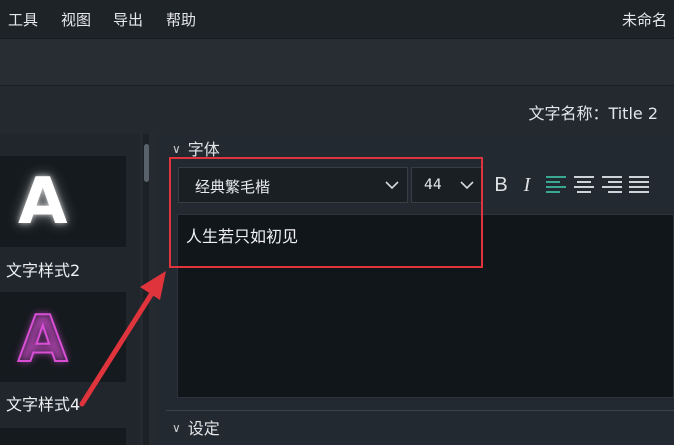  I want to click on italic-button: I, so click(527, 185).